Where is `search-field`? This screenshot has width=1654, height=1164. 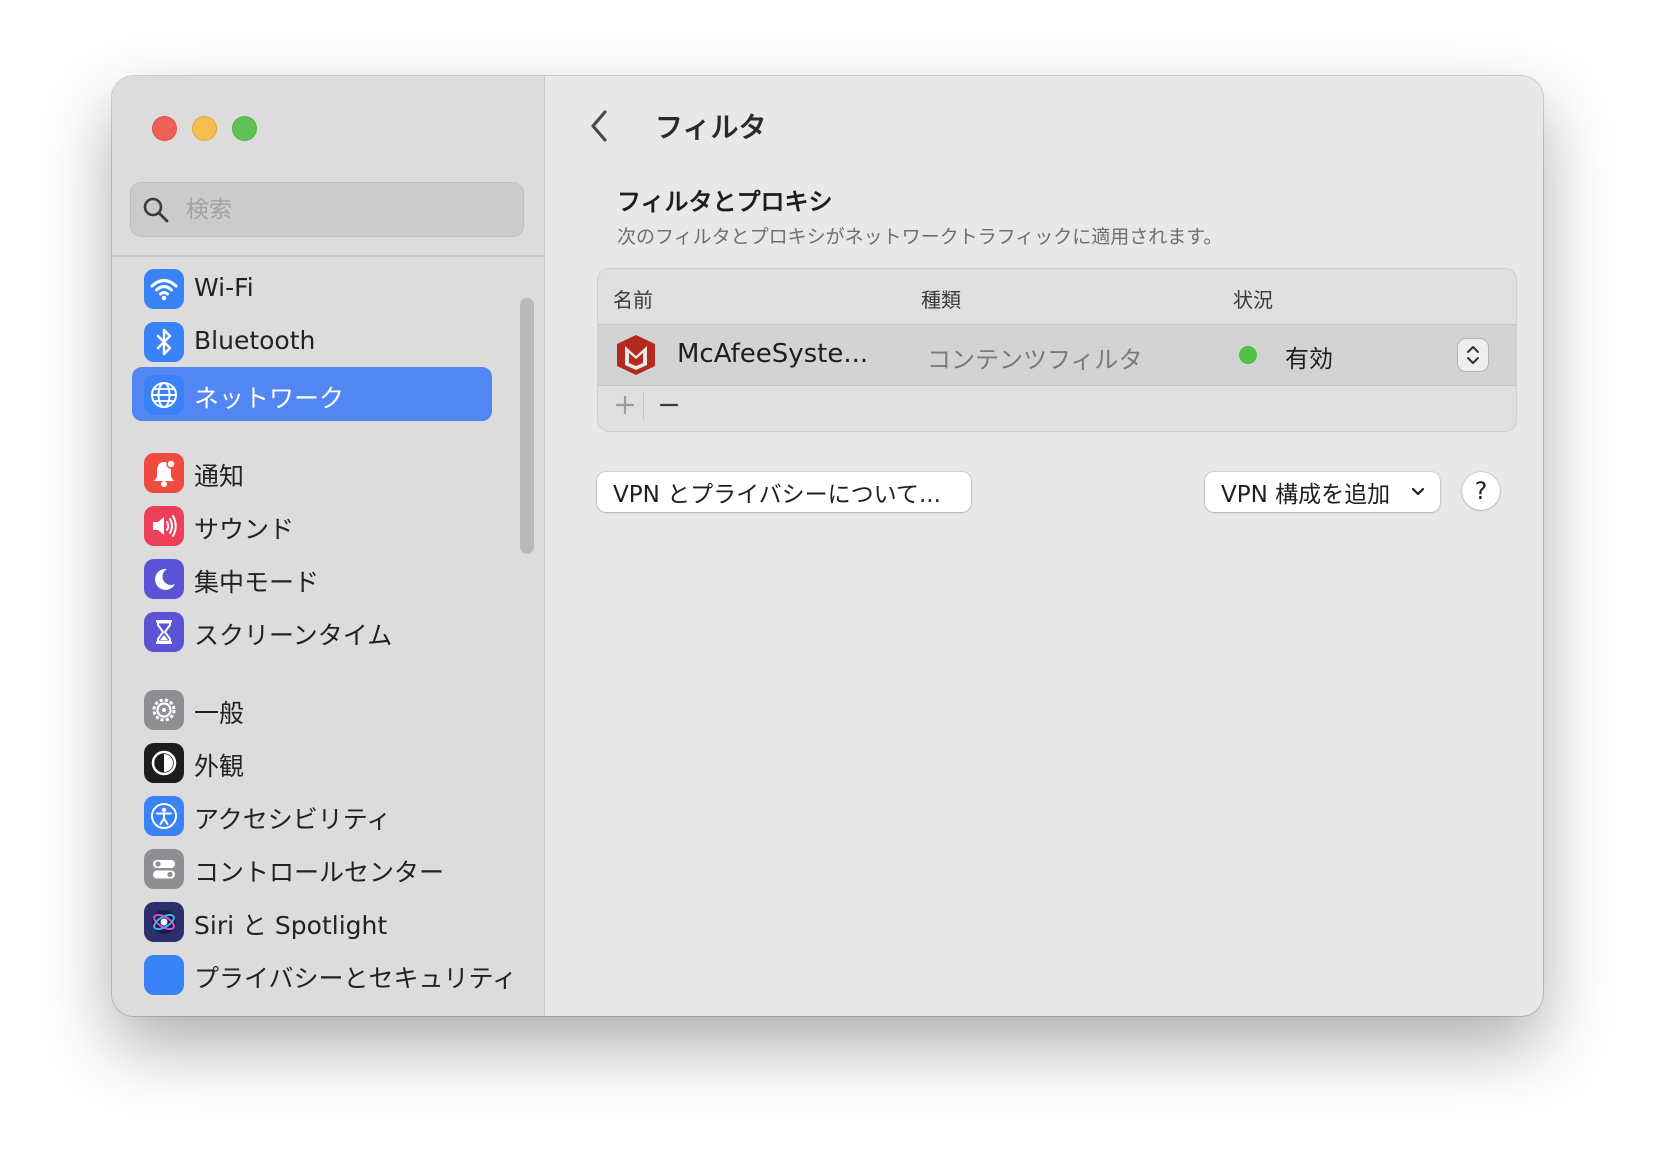 search-field is located at coordinates (327, 209).